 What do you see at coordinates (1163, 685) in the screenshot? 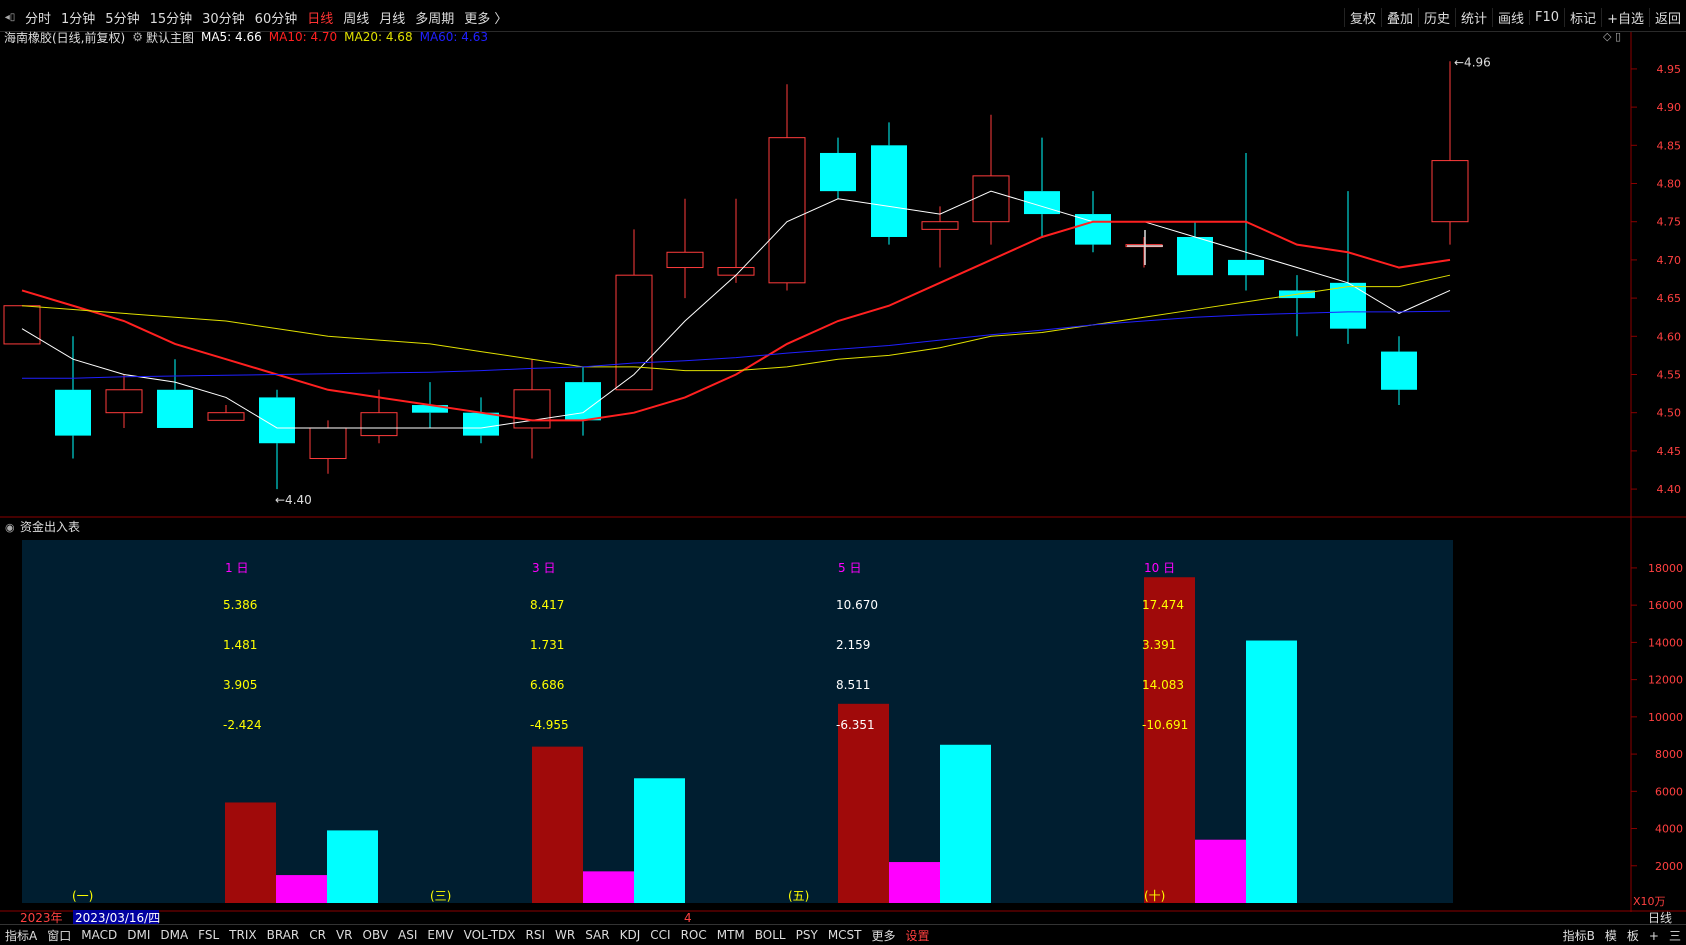
I see `fund-value: 14.083` at bounding box center [1163, 685].